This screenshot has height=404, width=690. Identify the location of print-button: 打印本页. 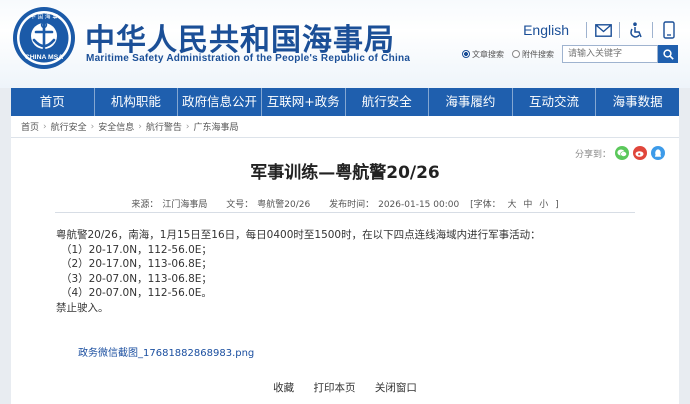
(335, 388).